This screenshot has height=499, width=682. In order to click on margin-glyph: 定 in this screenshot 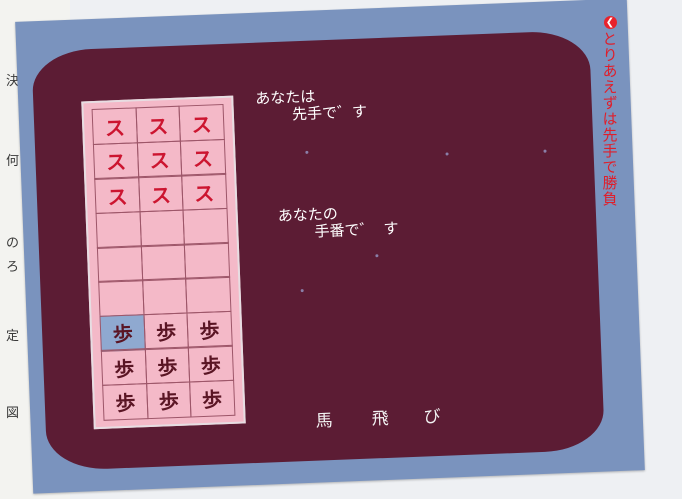, I will do `click(13, 336)`.